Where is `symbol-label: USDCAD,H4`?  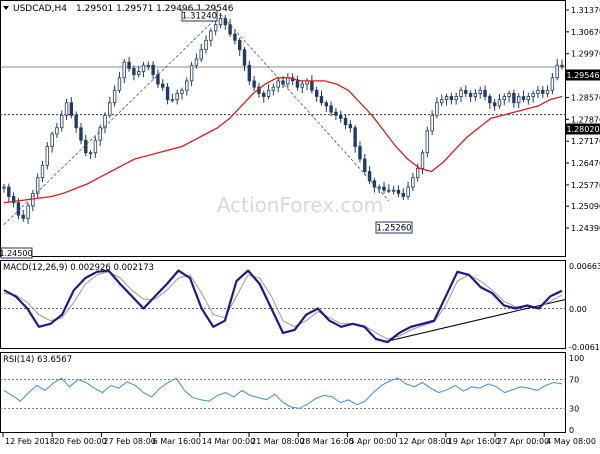 symbol-label: USDCAD,H4 is located at coordinates (40, 9).